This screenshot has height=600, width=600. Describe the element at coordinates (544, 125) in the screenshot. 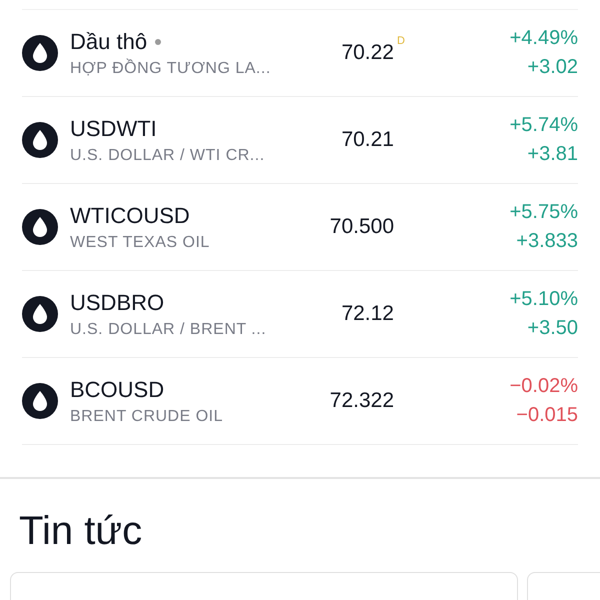

I see `change-percent: +5.74%` at that location.